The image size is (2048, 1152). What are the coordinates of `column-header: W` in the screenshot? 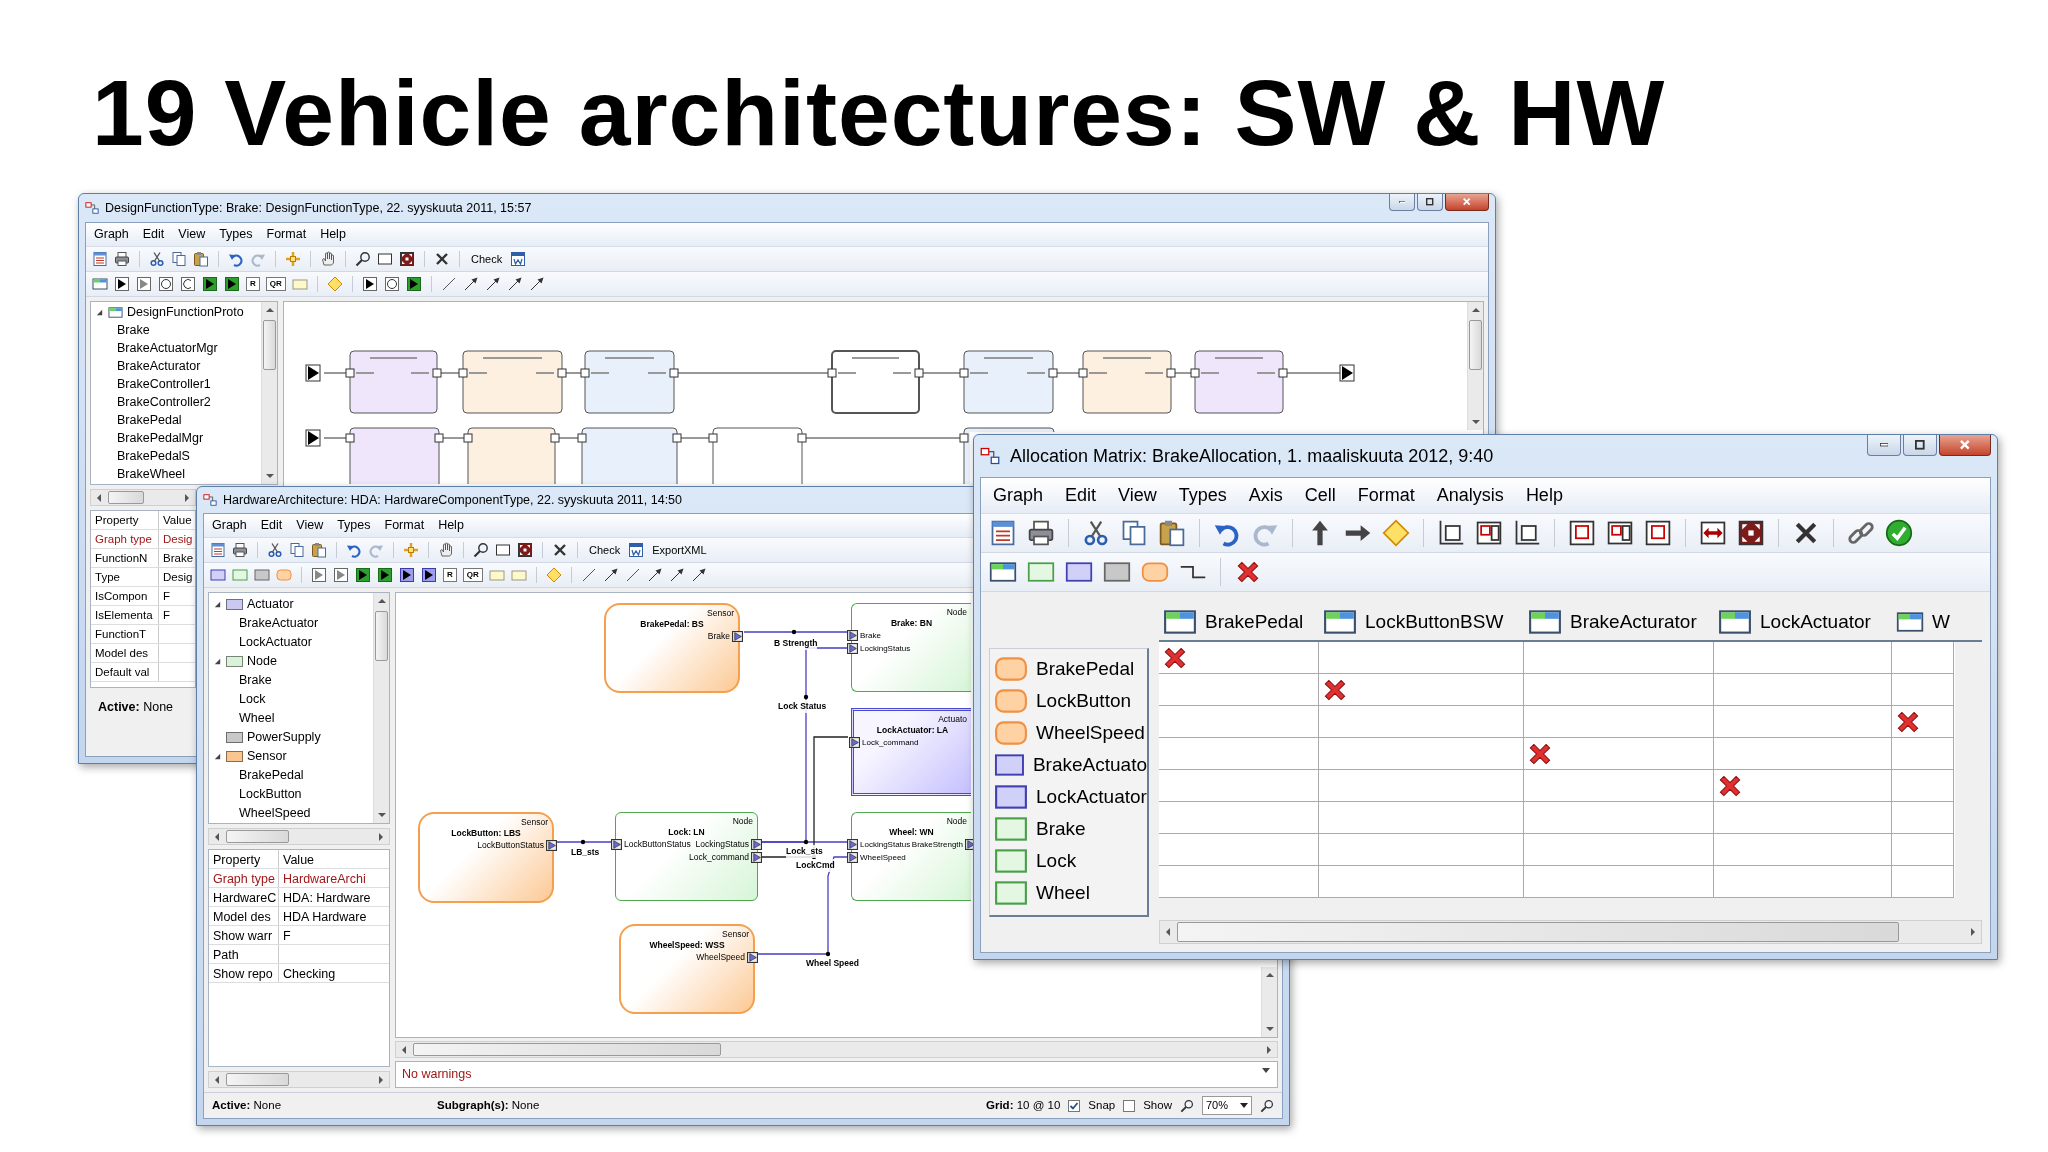 It's located at (1923, 623).